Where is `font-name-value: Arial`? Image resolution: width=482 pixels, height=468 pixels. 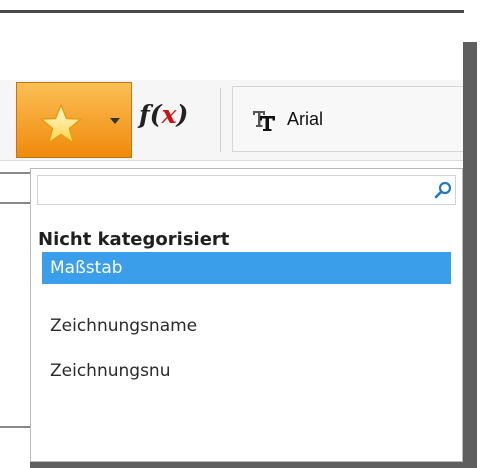 font-name-value: Arial is located at coordinates (305, 119).